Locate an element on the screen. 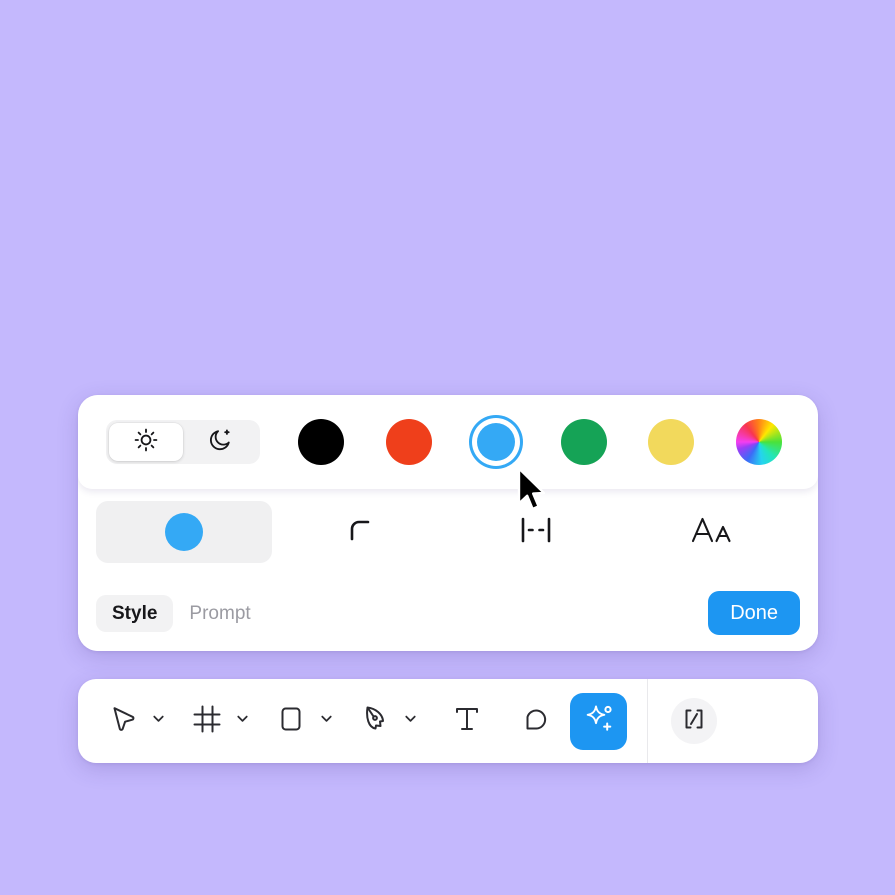 This screenshot has height=895, width=895. property-corner-radius is located at coordinates (360, 532).